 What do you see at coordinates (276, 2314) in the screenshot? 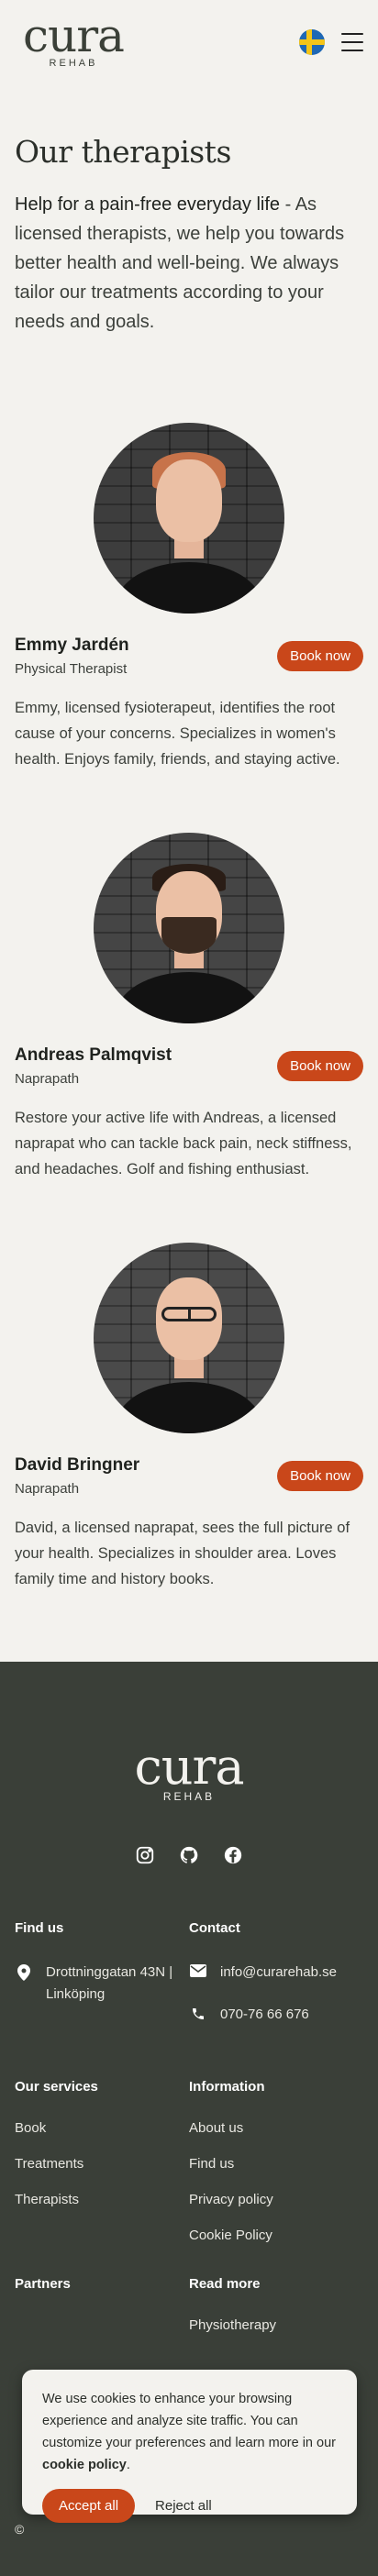
I see `read-more-section: Read more Physiotherapy` at bounding box center [276, 2314].